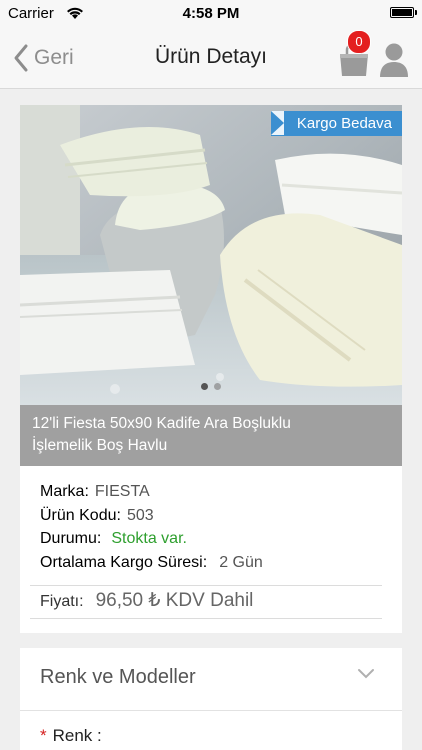 The image size is (422, 750). What do you see at coordinates (211, 58) in the screenshot?
I see `navigation-bar: Geri Ürün Detayı 0` at bounding box center [211, 58].